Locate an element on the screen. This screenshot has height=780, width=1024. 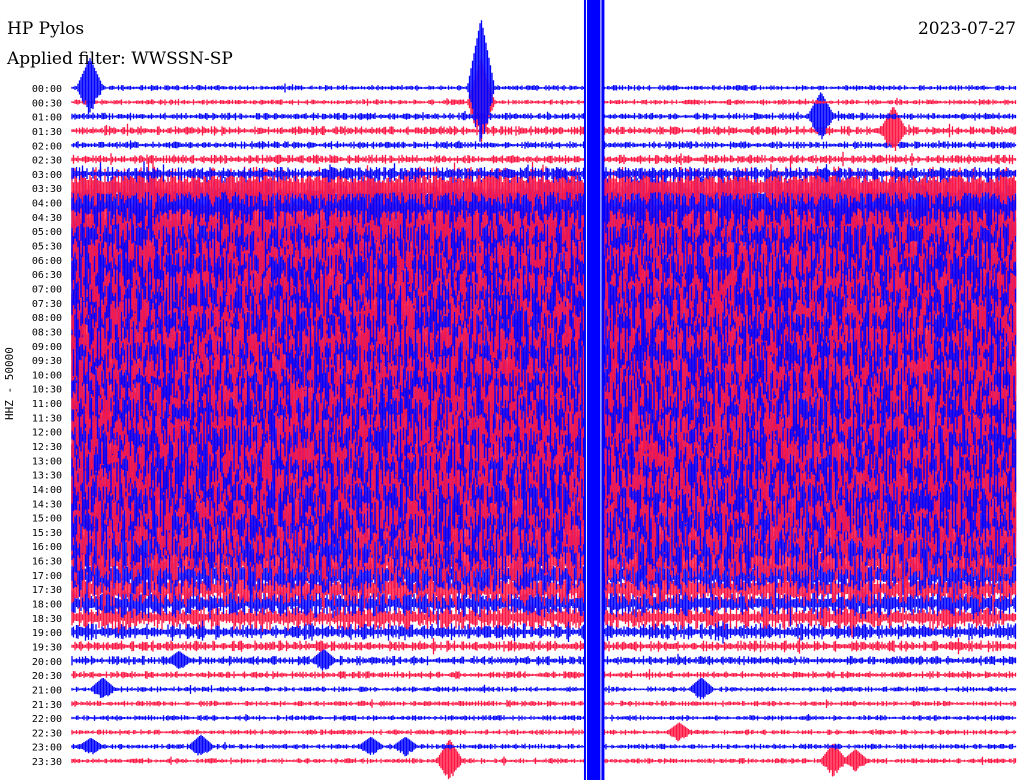
row-label: 17:00 is located at coordinates (47, 576).